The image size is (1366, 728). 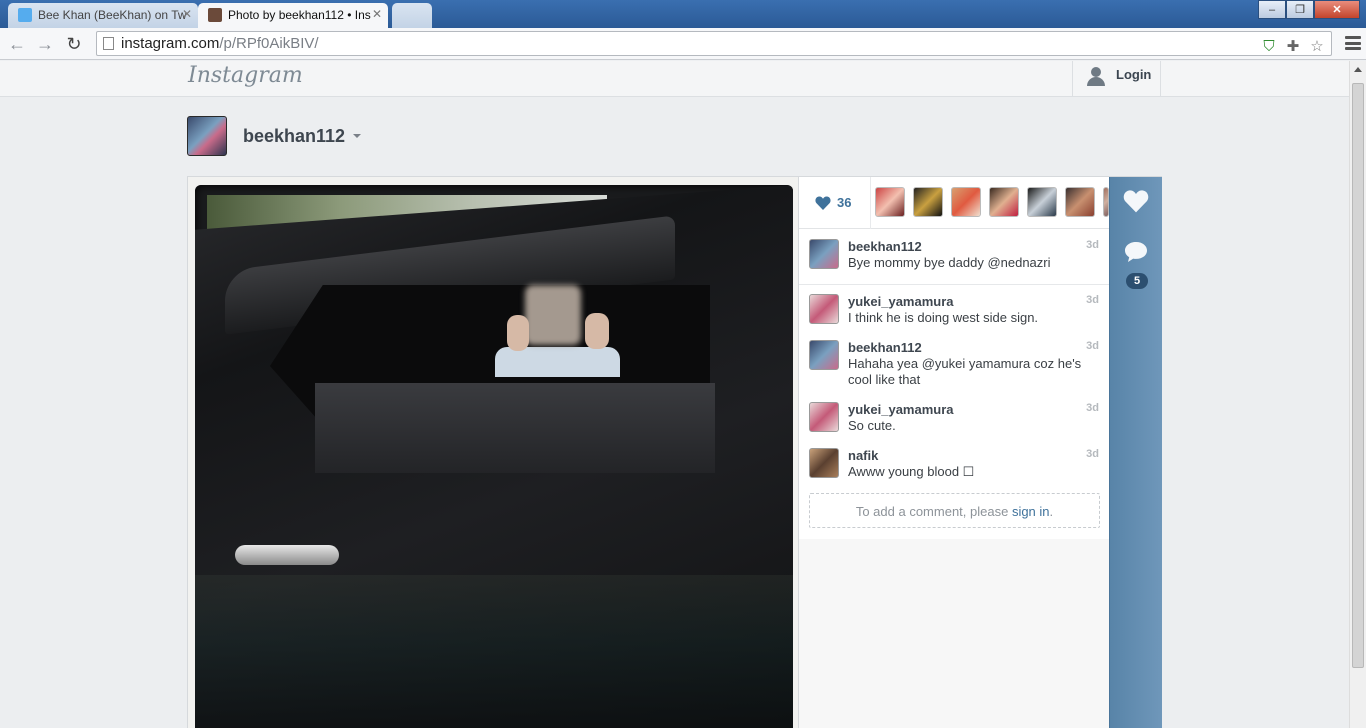 What do you see at coordinates (25, 15) in the screenshot?
I see `twitter-icon` at bounding box center [25, 15].